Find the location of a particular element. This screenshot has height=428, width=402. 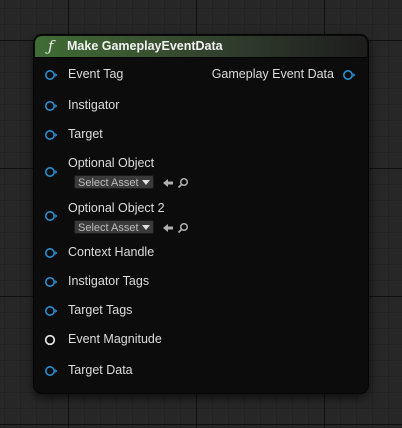

input-label-optional-object: Optional Object is located at coordinates (111, 163).